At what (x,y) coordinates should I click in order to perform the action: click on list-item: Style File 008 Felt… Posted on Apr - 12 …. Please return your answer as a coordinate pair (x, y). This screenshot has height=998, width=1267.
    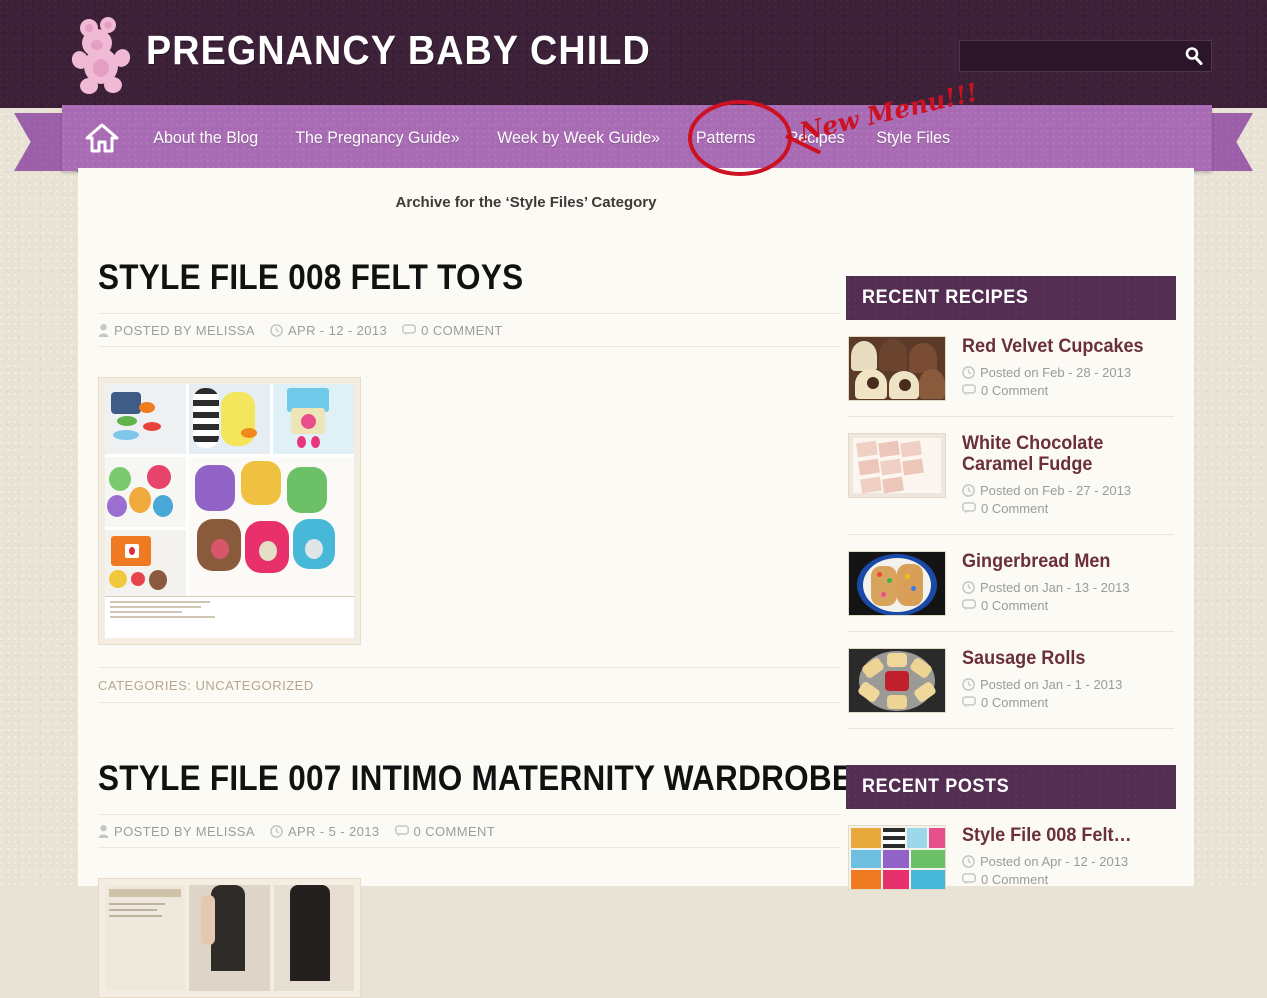
    Looking at the image, I should click on (1011, 857).